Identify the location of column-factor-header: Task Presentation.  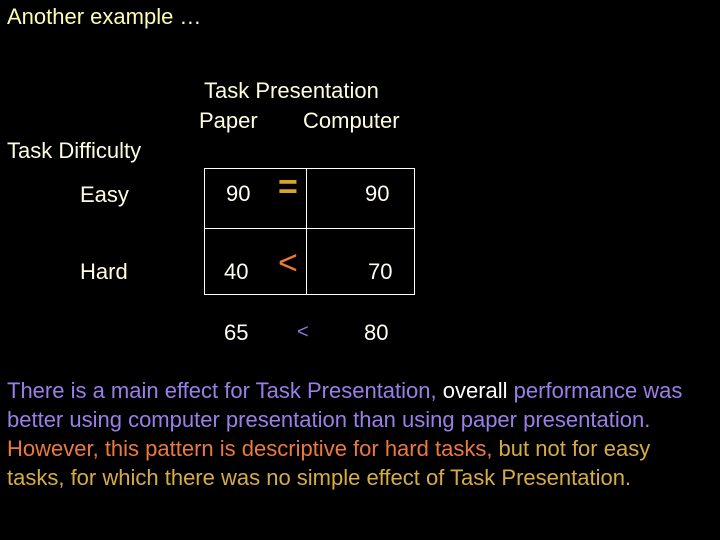
(291, 90).